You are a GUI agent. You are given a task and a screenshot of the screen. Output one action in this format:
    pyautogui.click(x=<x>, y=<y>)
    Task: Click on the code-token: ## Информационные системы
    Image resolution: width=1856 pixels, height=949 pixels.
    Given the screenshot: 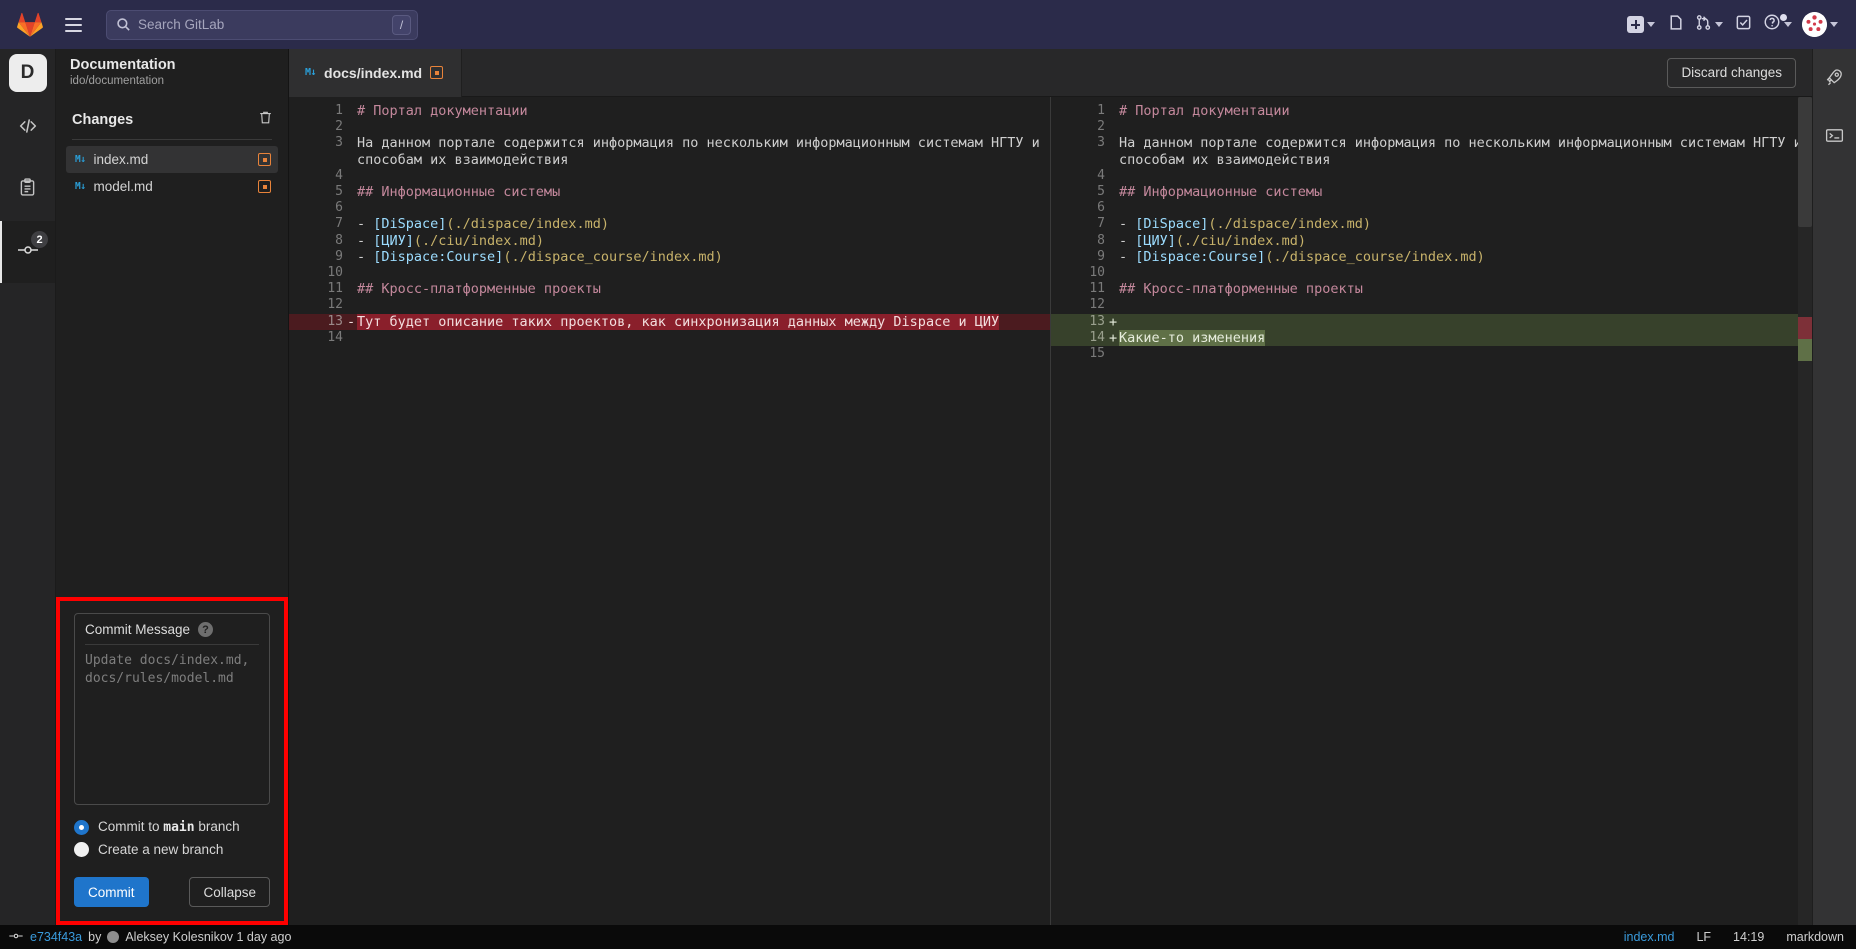 What is the action you would take?
    pyautogui.click(x=1221, y=192)
    